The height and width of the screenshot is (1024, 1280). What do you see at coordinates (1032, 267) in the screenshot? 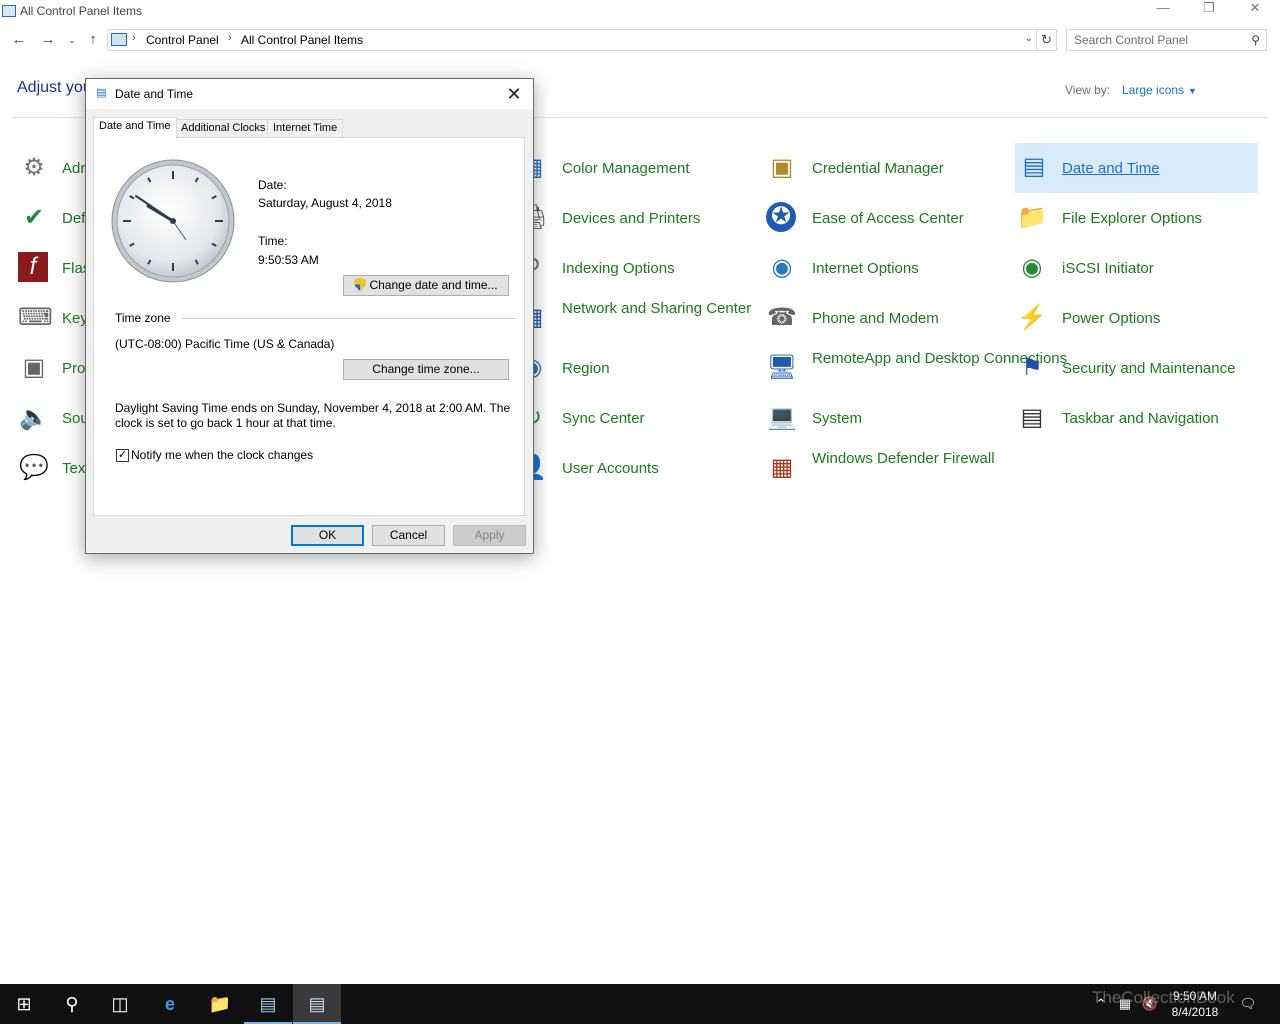
I see `iscsi-globe-icon: ◉` at bounding box center [1032, 267].